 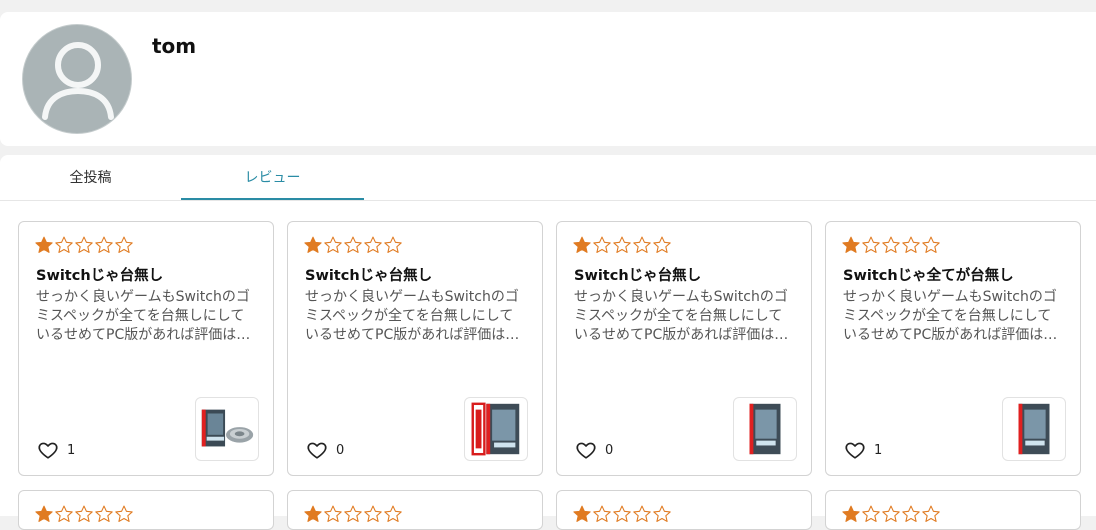 I want to click on review-title: Switchじゃ全てが台無し, so click(x=928, y=276).